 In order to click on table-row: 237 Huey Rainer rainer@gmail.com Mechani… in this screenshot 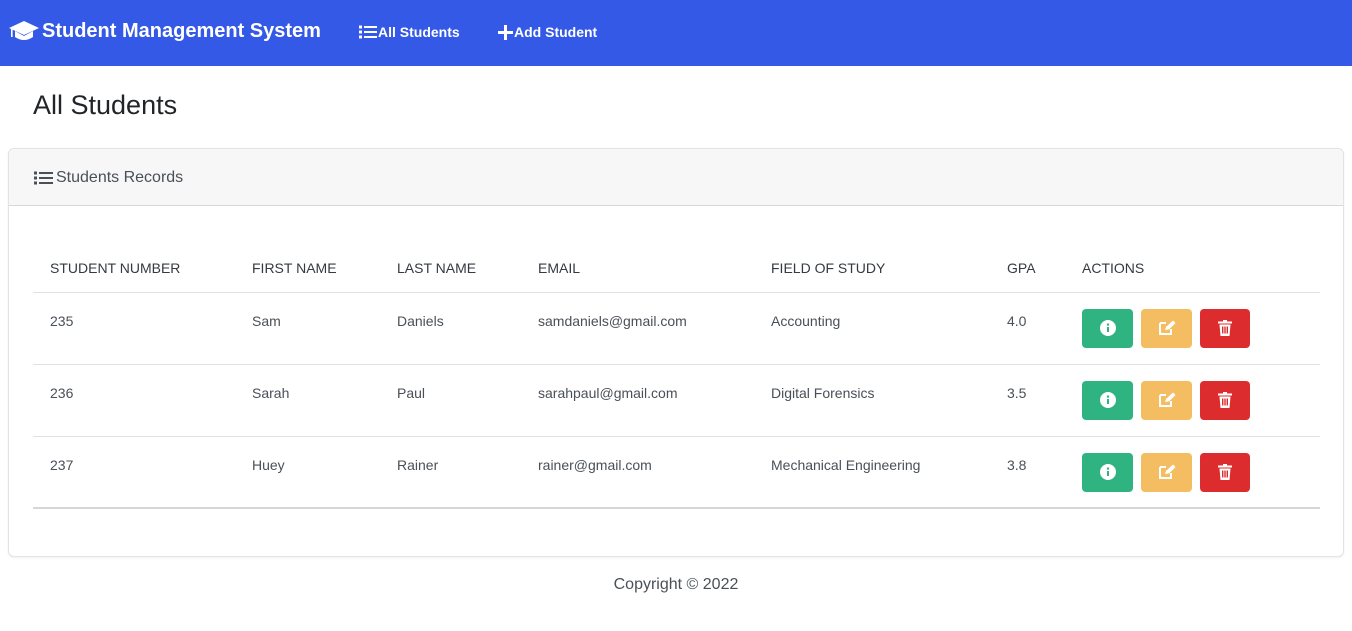, I will do `click(676, 472)`.